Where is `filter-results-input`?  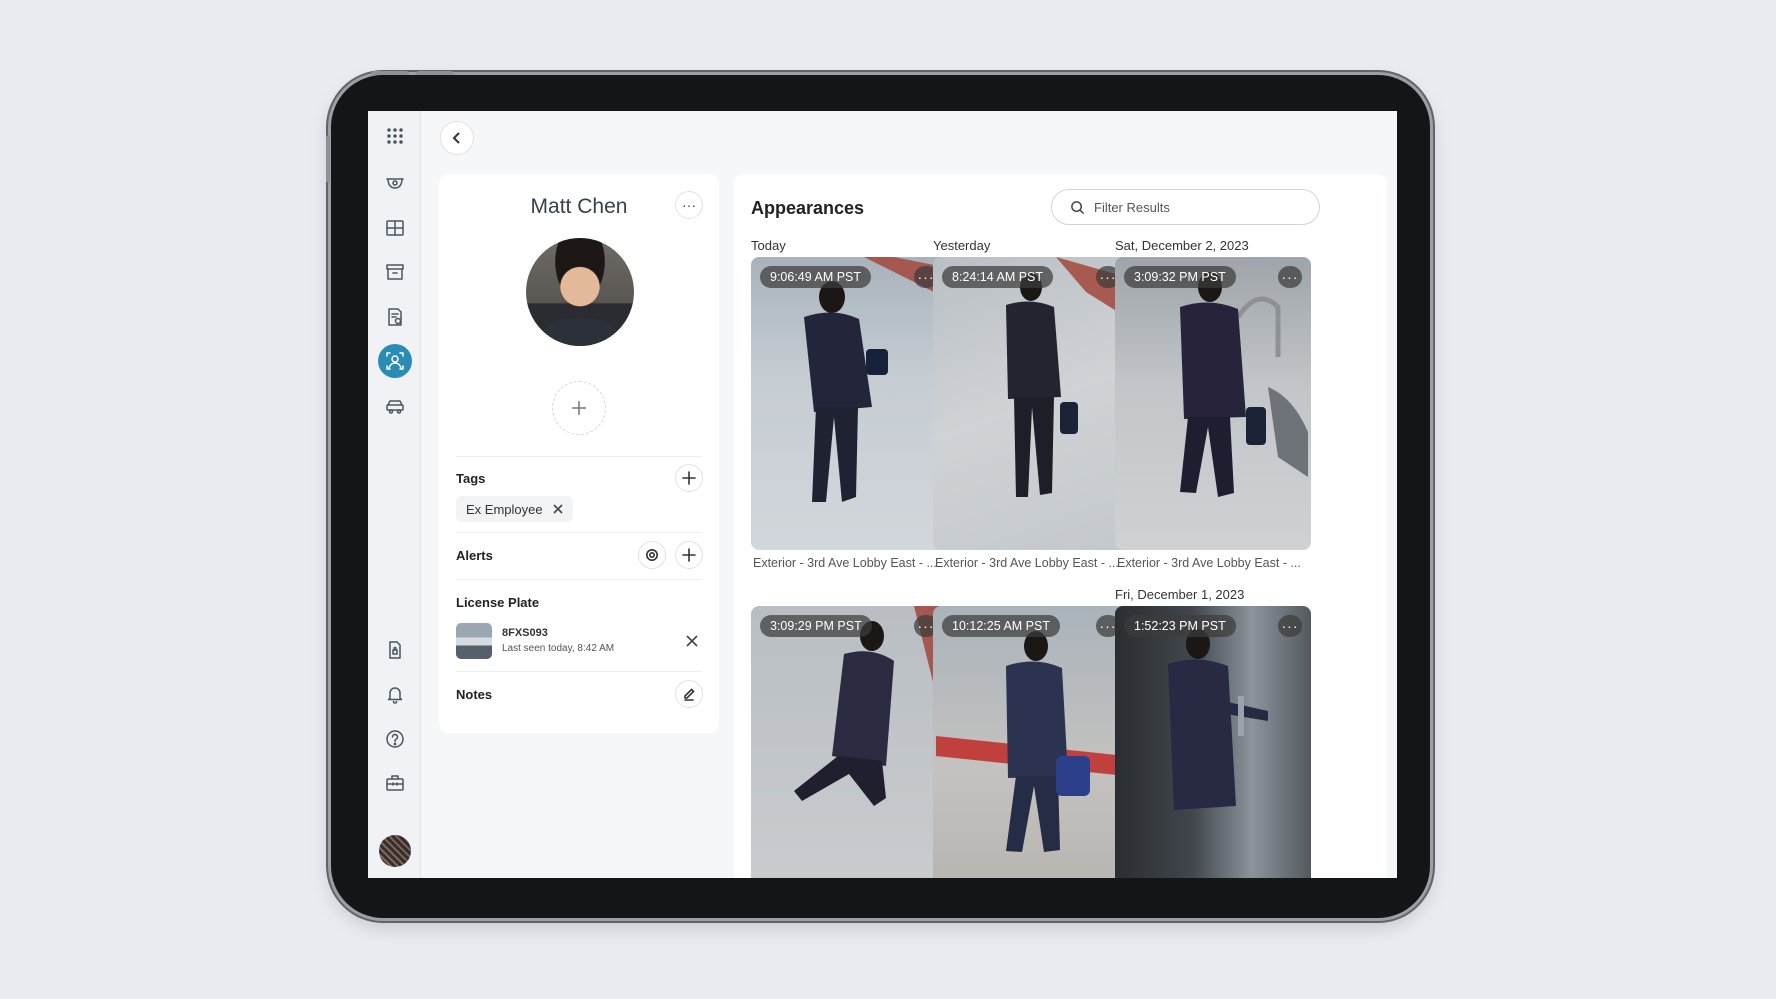 filter-results-input is located at coordinates (1185, 207).